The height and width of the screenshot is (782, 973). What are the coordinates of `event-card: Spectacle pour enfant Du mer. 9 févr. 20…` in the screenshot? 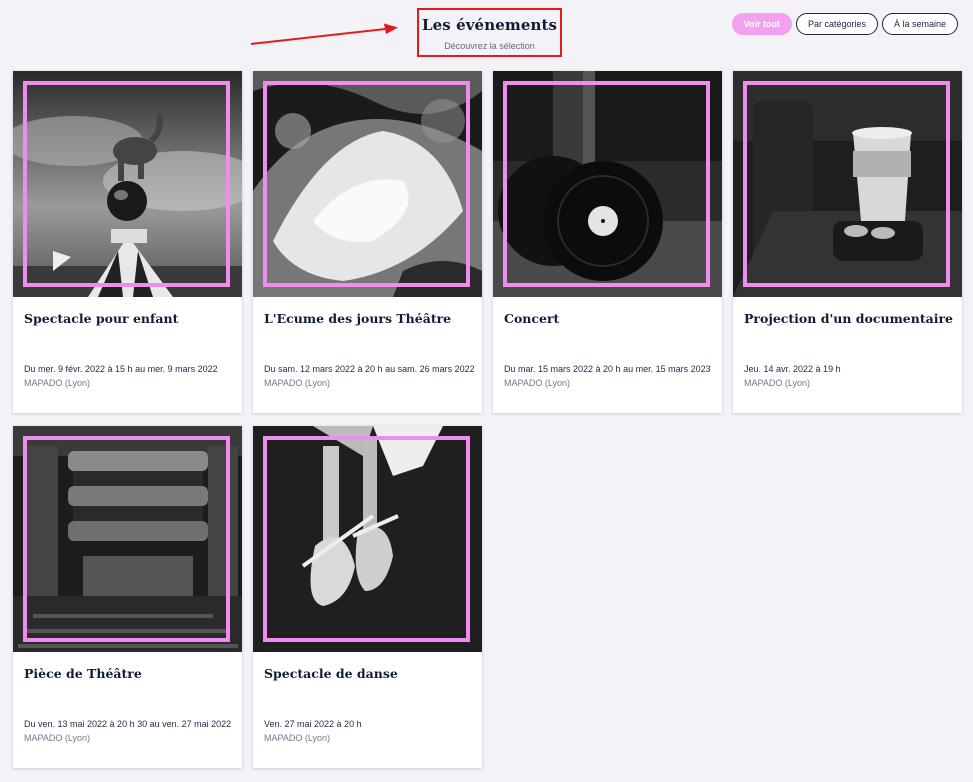 It's located at (127, 242).